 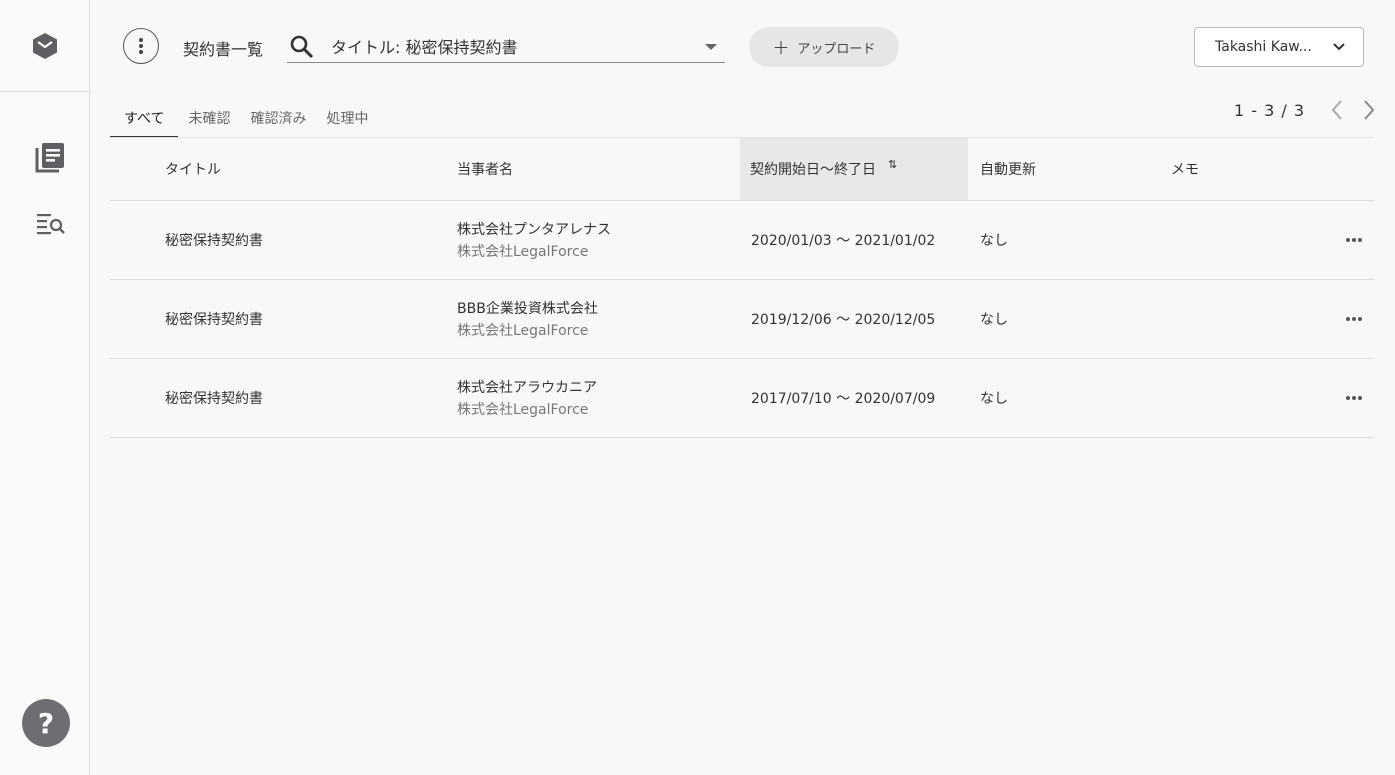 I want to click on help-label: ?, so click(x=46, y=723).